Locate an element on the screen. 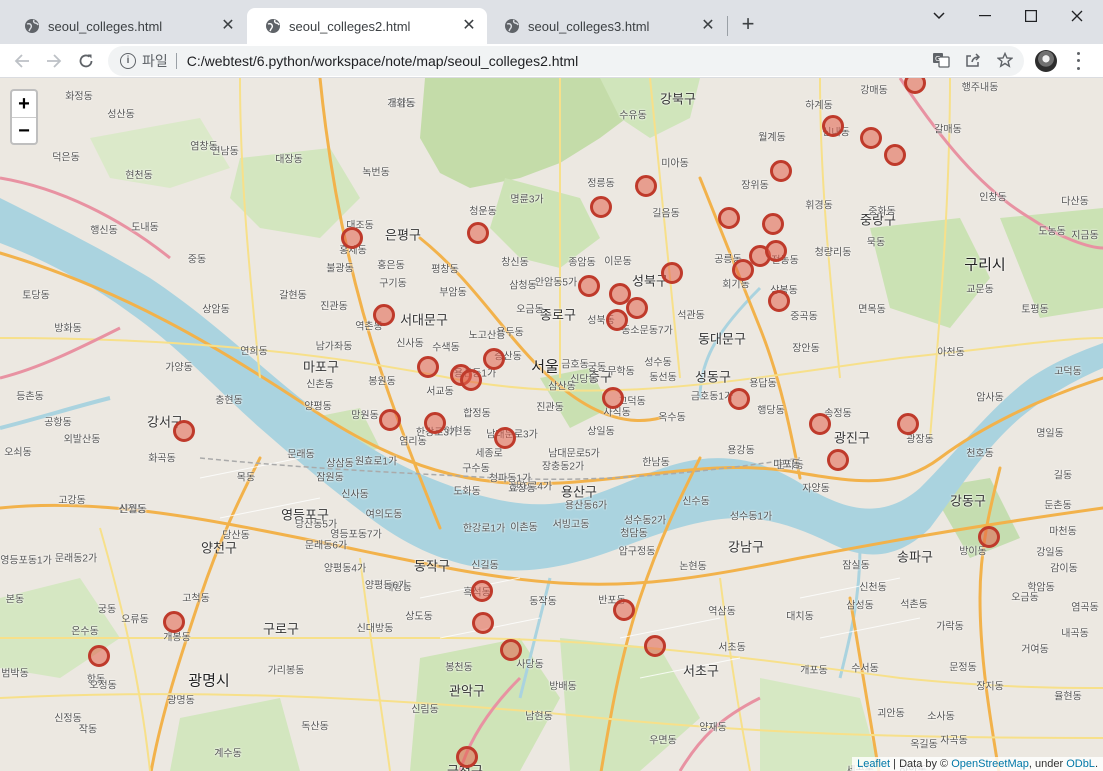  map-label: 사당동 is located at coordinates (530, 665).